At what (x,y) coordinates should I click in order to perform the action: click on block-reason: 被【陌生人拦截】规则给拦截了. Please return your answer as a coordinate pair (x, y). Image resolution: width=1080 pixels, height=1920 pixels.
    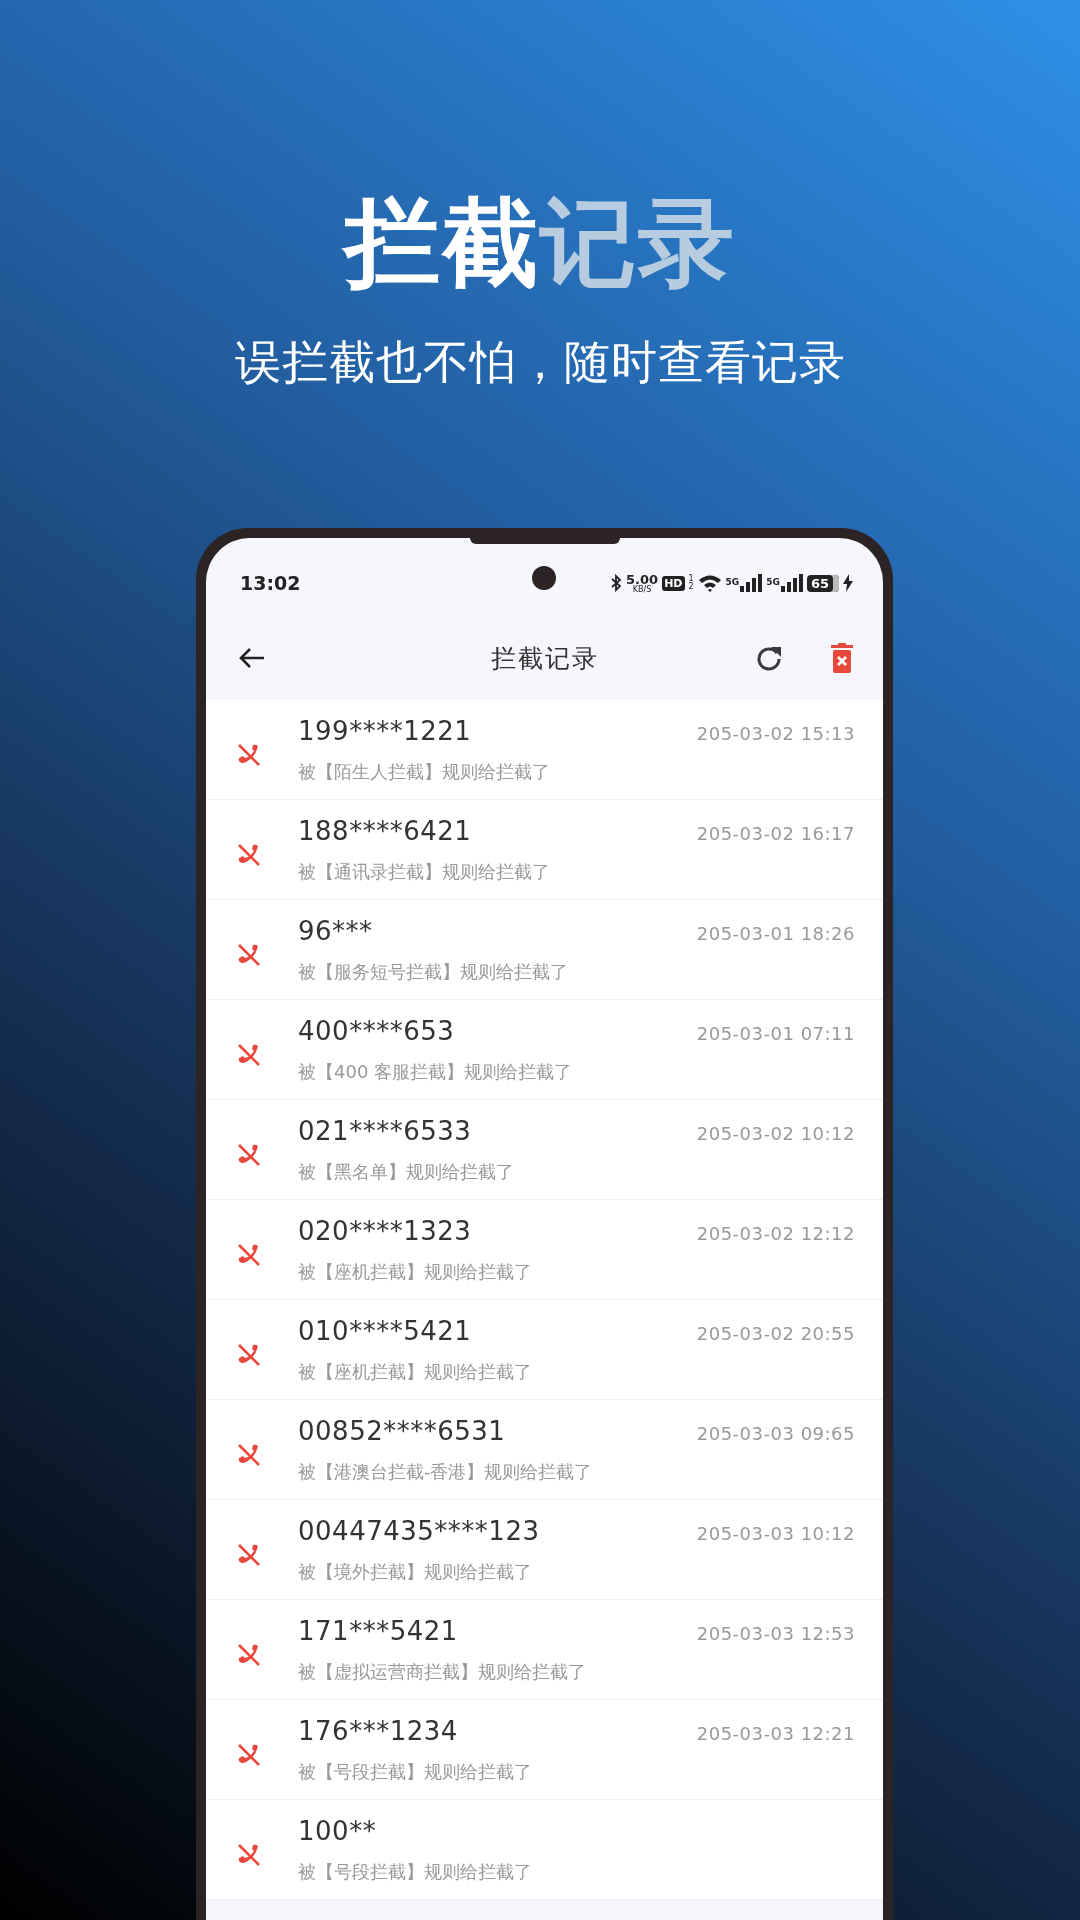
    Looking at the image, I should click on (424, 771).